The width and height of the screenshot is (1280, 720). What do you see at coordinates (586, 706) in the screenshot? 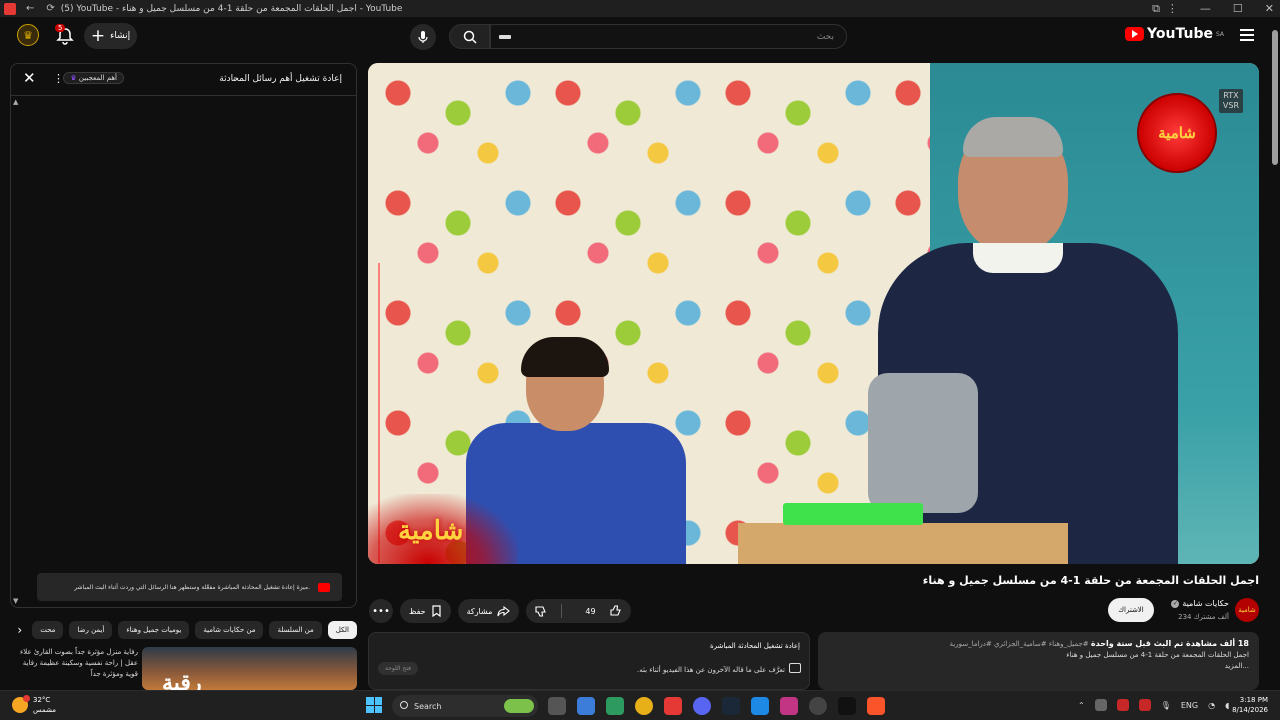
I see `store-icon` at bounding box center [586, 706].